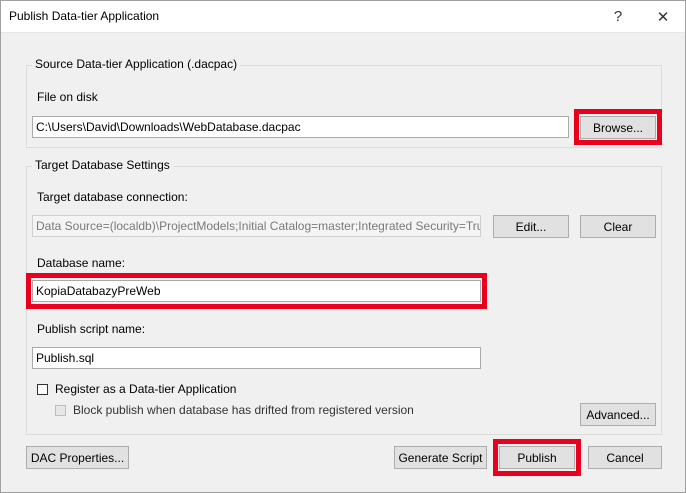  What do you see at coordinates (625, 457) in the screenshot?
I see `cancel-button: Cancel` at bounding box center [625, 457].